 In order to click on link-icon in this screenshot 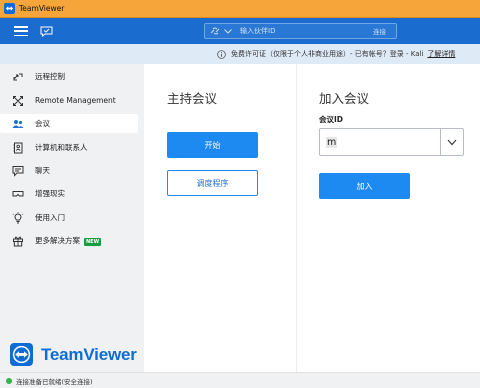, I will do `click(215, 31)`.